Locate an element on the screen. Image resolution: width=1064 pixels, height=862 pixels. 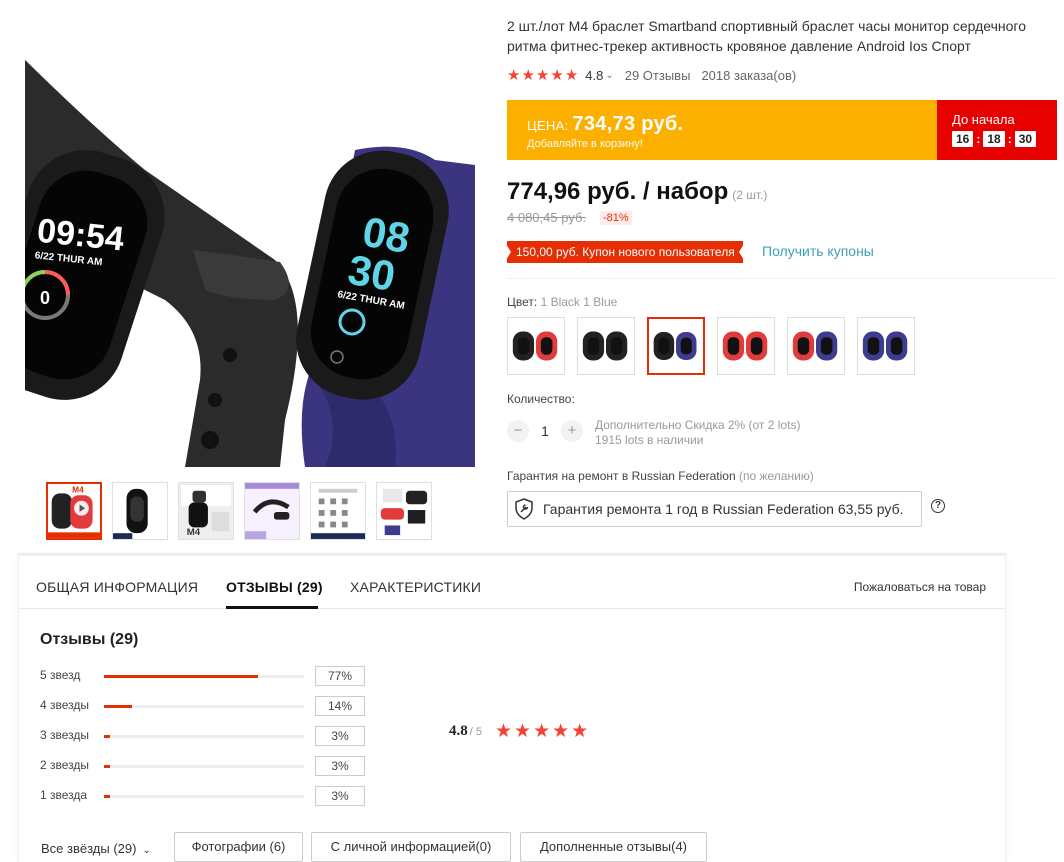
report-product-link: Пожаловаться на товар is located at coordinates (920, 587).